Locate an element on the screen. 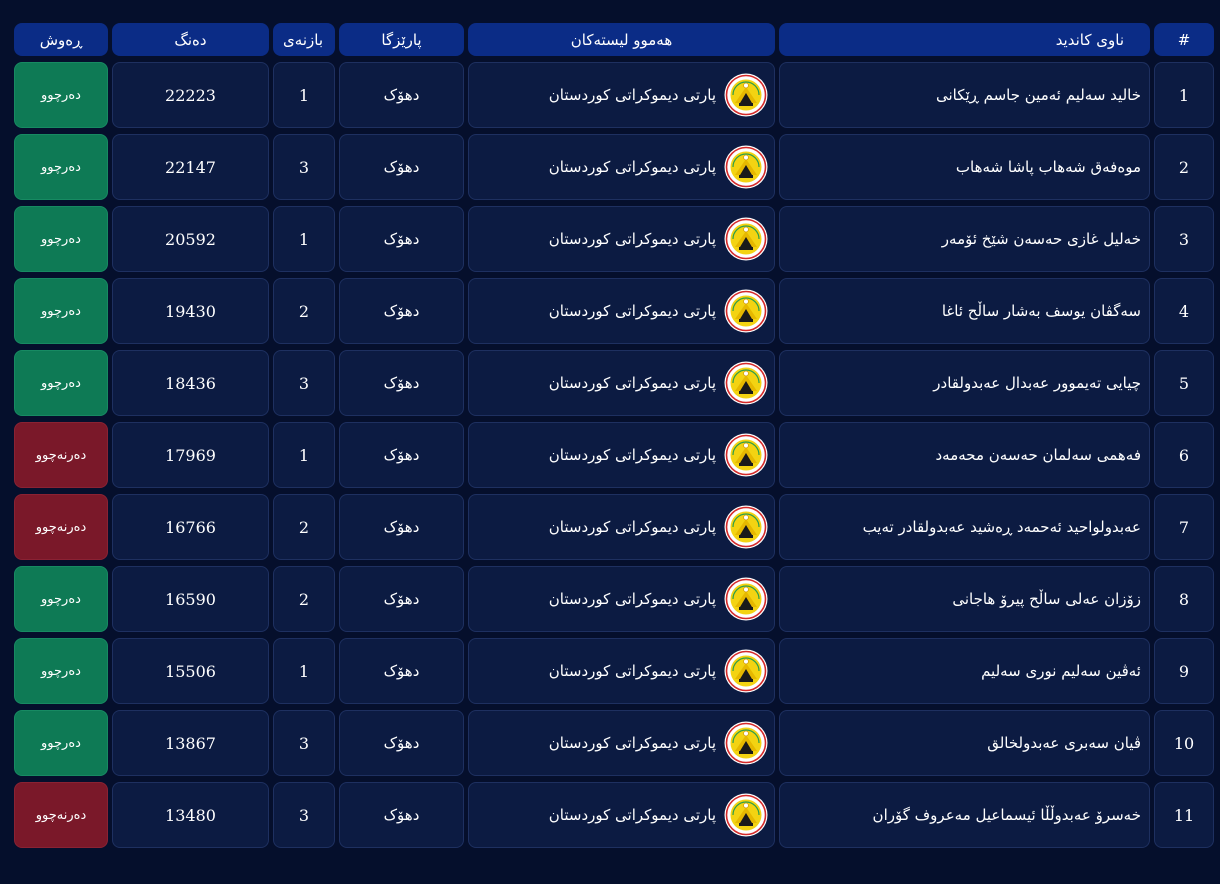 This screenshot has width=1220, height=884. candidate-name: عەبدولواحید ئەحمەد ڕەشید عەبدولقادر تەیب is located at coordinates (964, 527).